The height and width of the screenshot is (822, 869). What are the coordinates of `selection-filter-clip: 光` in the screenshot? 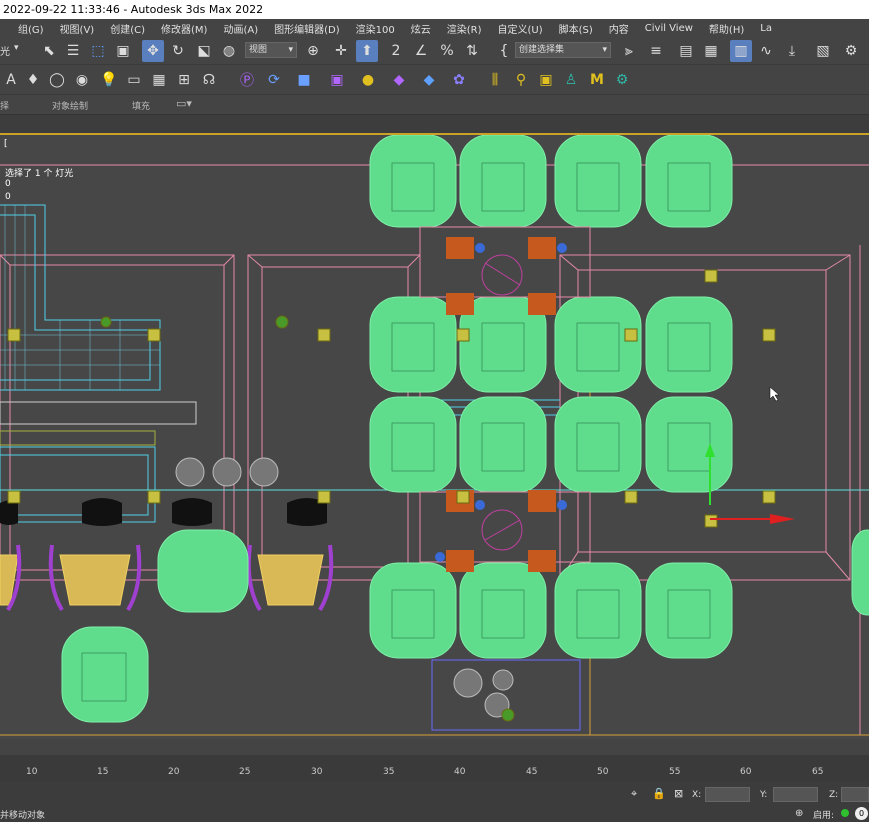 It's located at (5, 50).